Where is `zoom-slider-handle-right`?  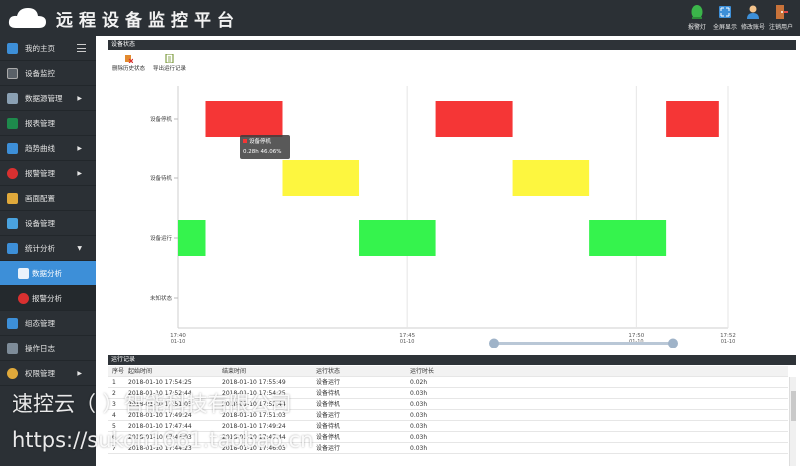 zoom-slider-handle-right is located at coordinates (673, 343).